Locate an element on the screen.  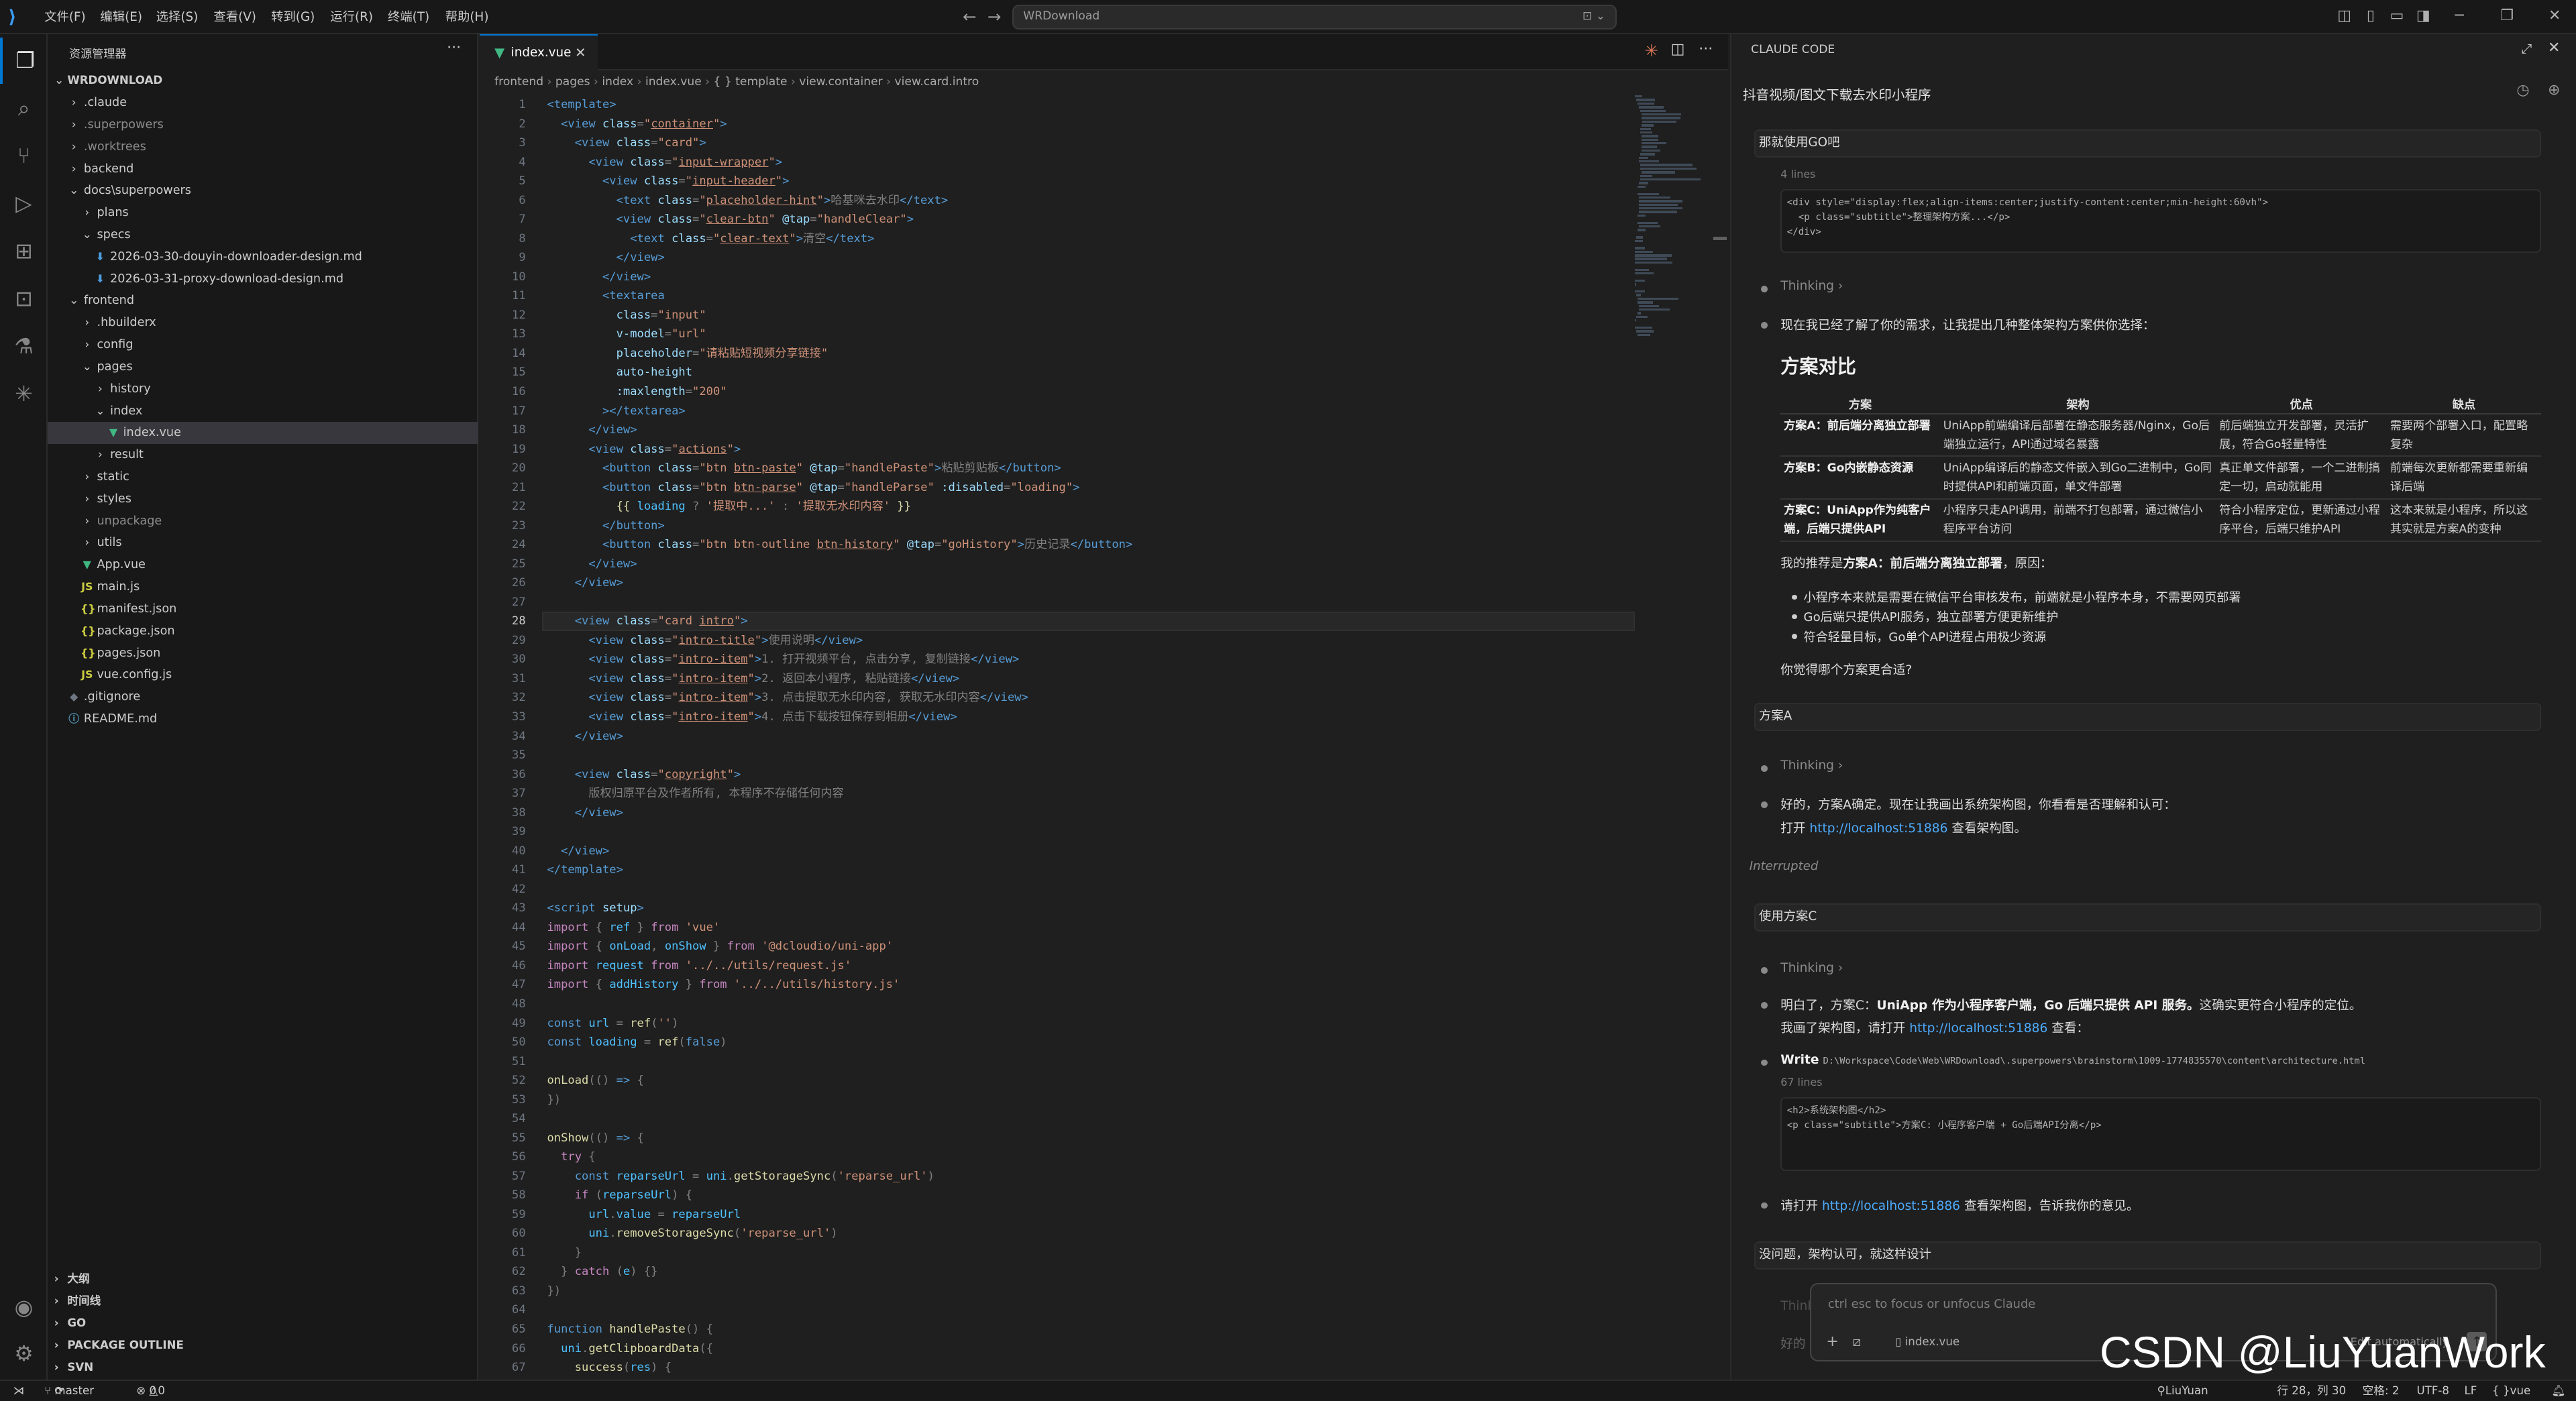
tree-file: {} manifest.json is located at coordinates (263, 609).